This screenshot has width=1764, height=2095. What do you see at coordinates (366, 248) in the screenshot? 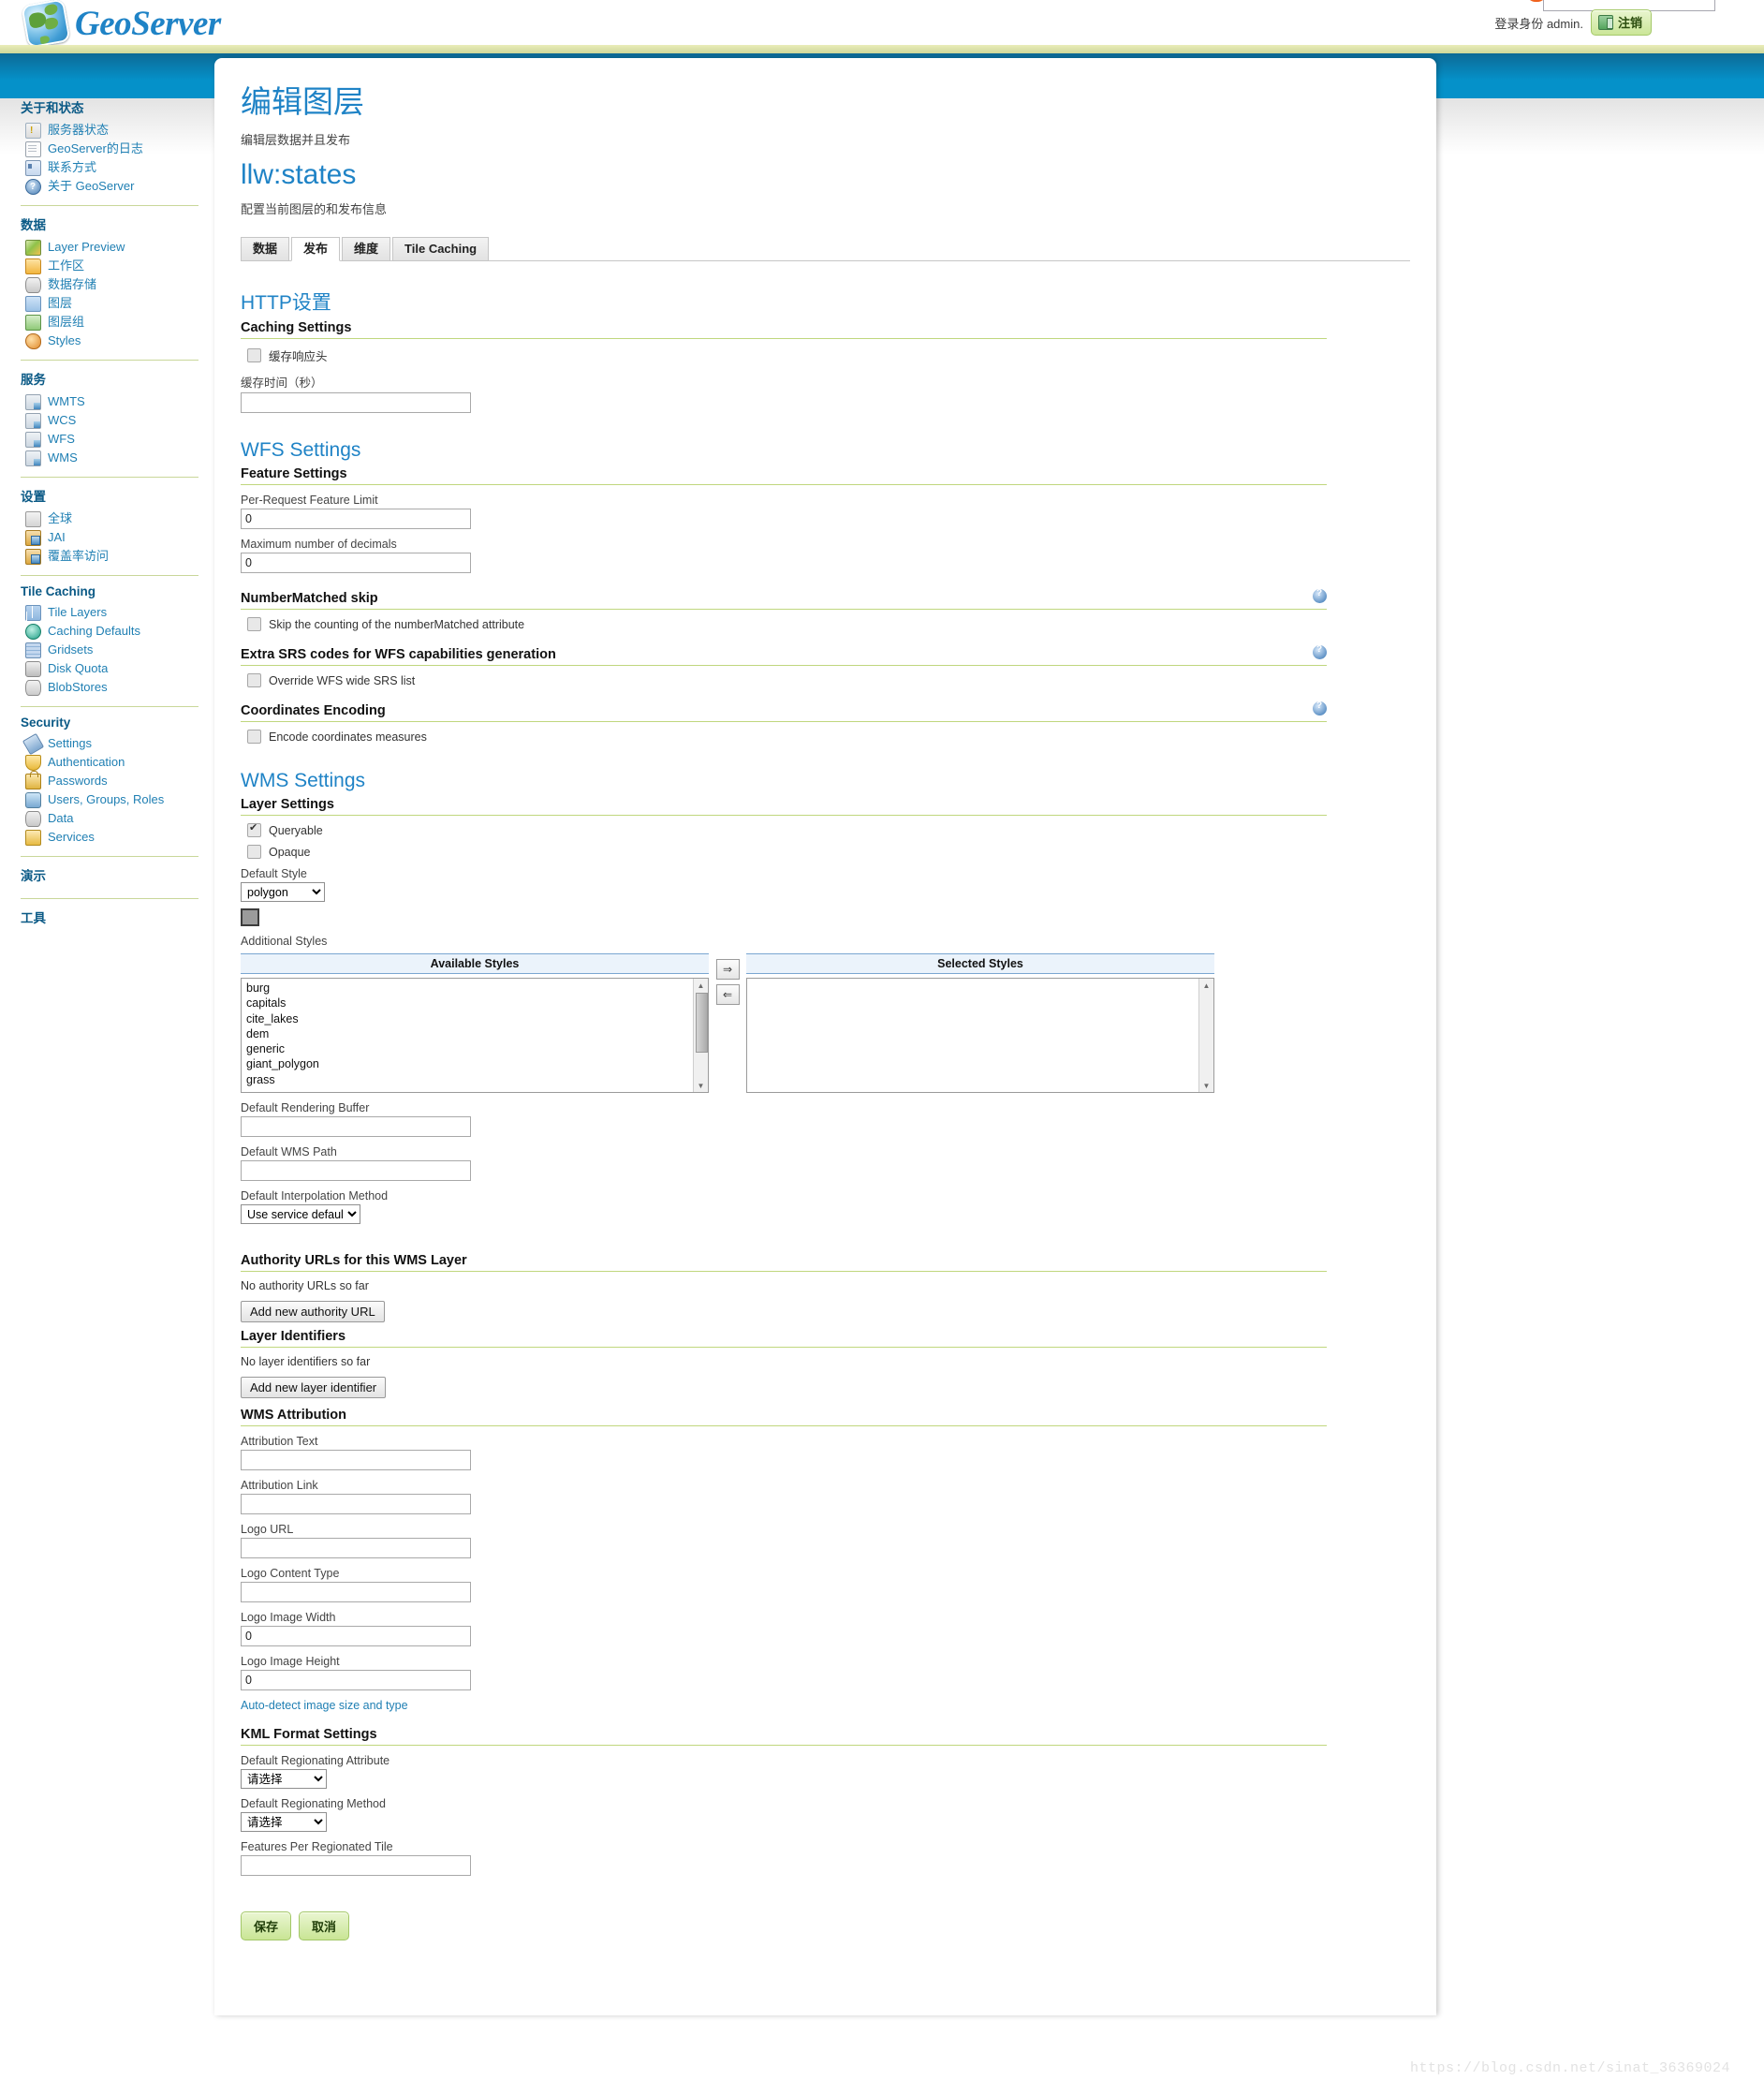
I see `tab-3: 维度` at bounding box center [366, 248].